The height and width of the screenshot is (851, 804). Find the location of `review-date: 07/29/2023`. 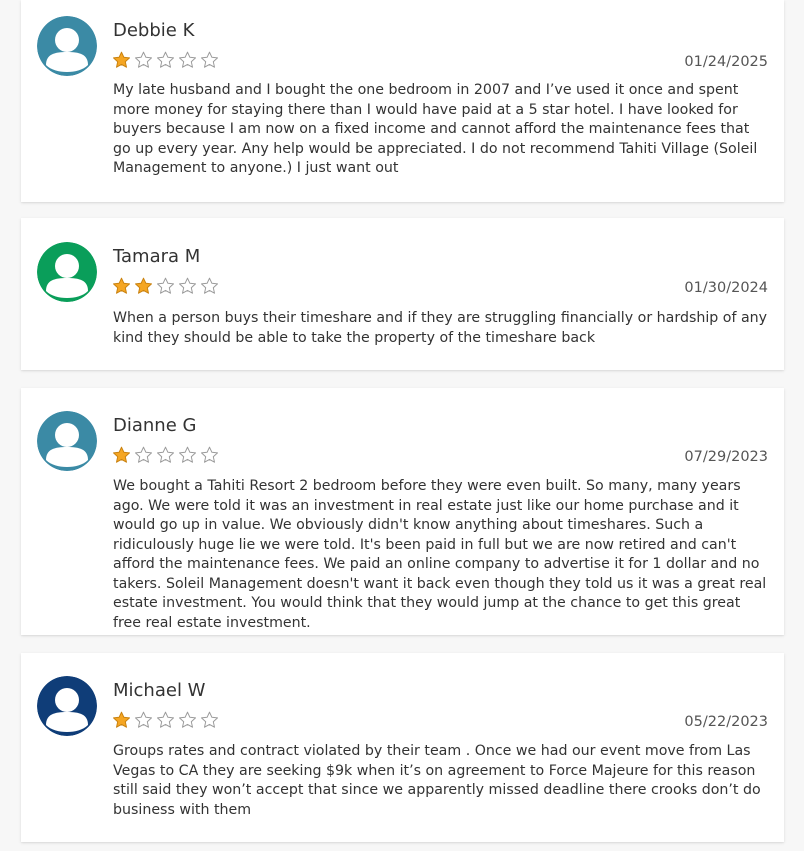

review-date: 07/29/2023 is located at coordinates (726, 457).